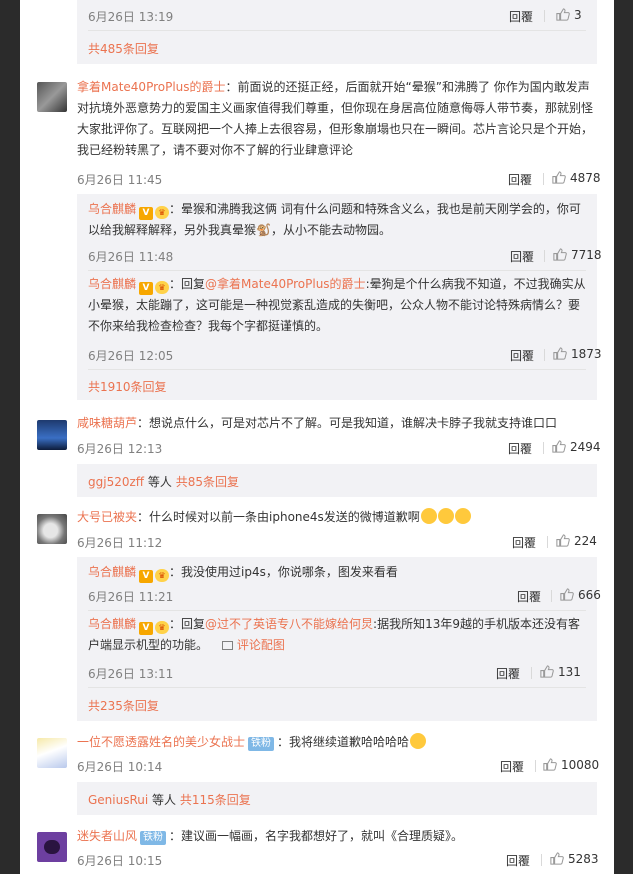 The height and width of the screenshot is (874, 633). Describe the element at coordinates (589, 594) in the screenshot. I see `like-count: 666` at that location.